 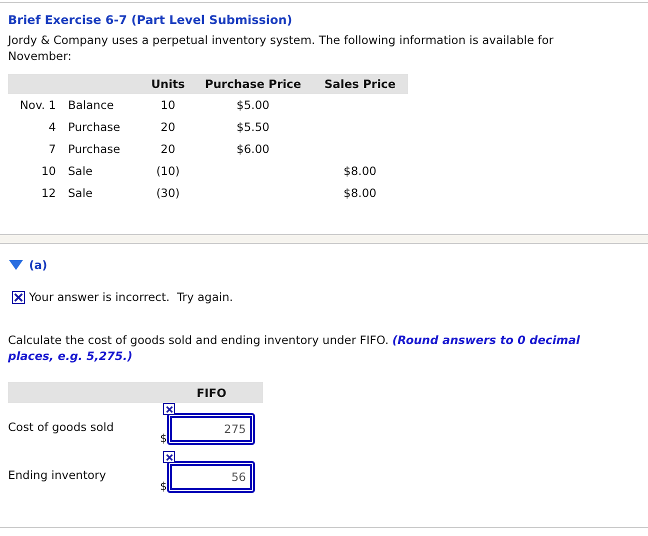 What do you see at coordinates (253, 105) in the screenshot?
I see `table-cell: $5.00` at bounding box center [253, 105].